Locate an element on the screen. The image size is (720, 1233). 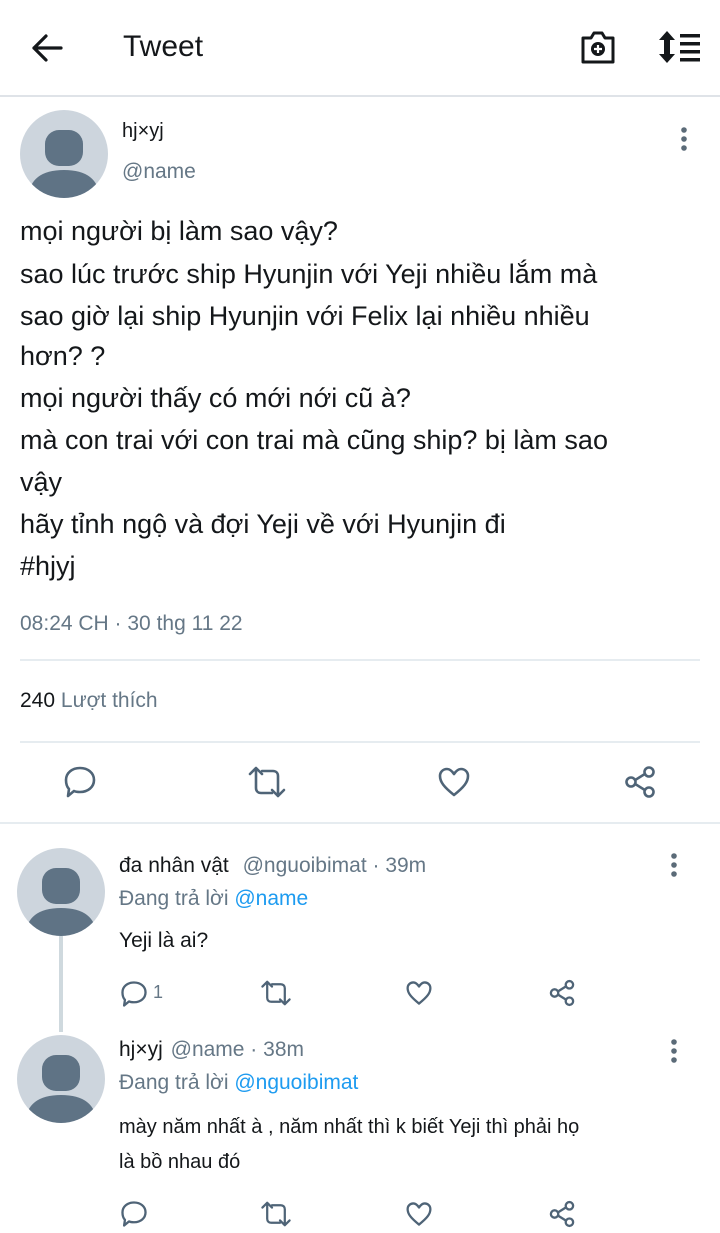
camera-icon is located at coordinates (598, 47).